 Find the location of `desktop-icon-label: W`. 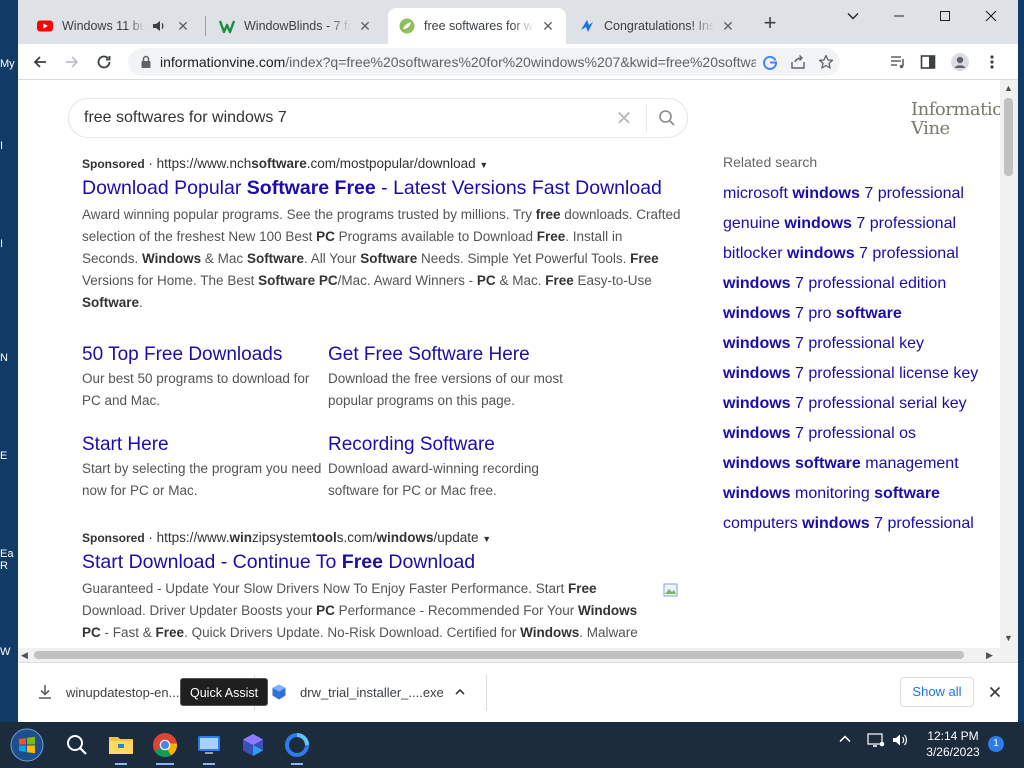

desktop-icon-label: W is located at coordinates (9, 652).